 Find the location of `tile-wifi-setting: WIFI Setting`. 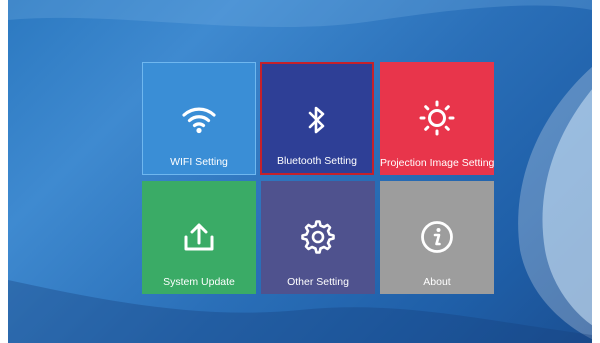

tile-wifi-setting: WIFI Setting is located at coordinates (199, 118).